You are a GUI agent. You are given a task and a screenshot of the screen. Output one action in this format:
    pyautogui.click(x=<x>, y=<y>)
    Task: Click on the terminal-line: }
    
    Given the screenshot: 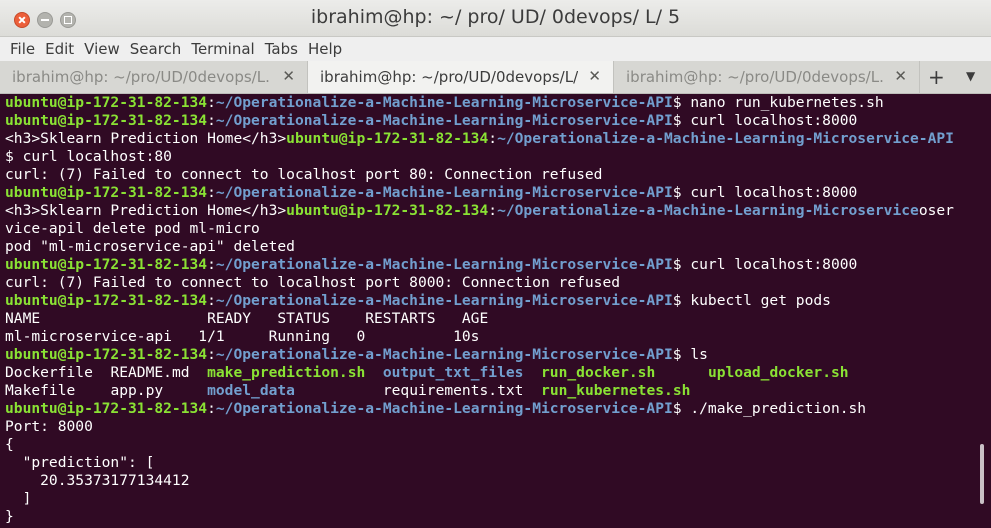 What is the action you would take?
    pyautogui.click(x=9, y=516)
    